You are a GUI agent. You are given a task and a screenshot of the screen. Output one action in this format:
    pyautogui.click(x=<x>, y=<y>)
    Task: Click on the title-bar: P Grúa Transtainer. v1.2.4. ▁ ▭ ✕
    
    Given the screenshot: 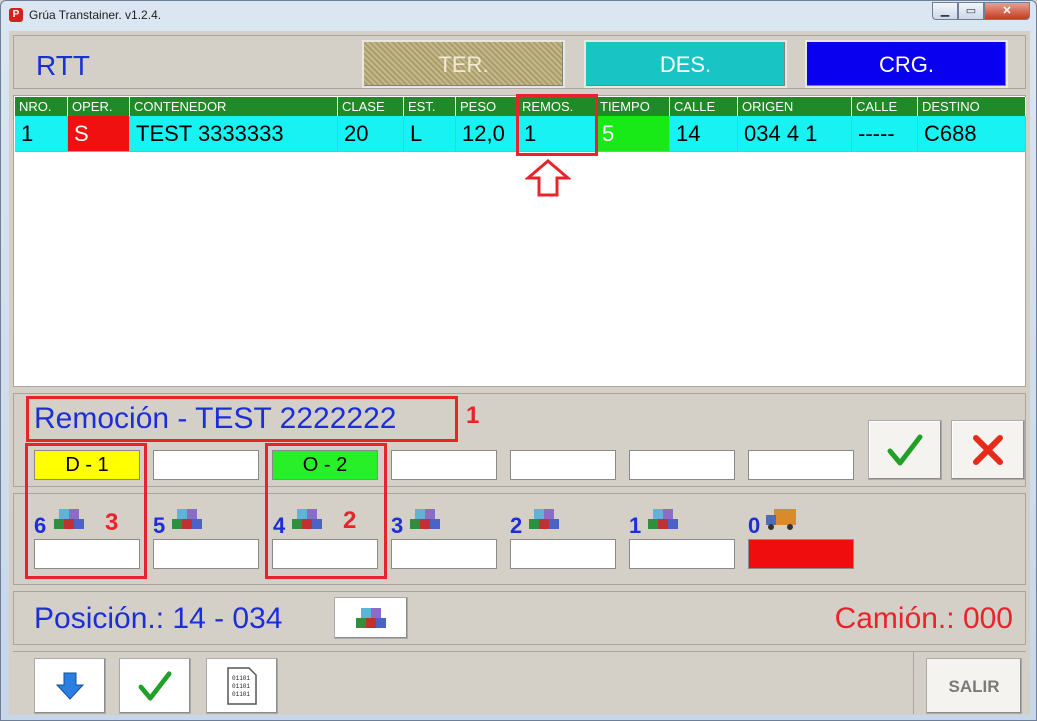 What is the action you would take?
    pyautogui.click(x=518, y=15)
    